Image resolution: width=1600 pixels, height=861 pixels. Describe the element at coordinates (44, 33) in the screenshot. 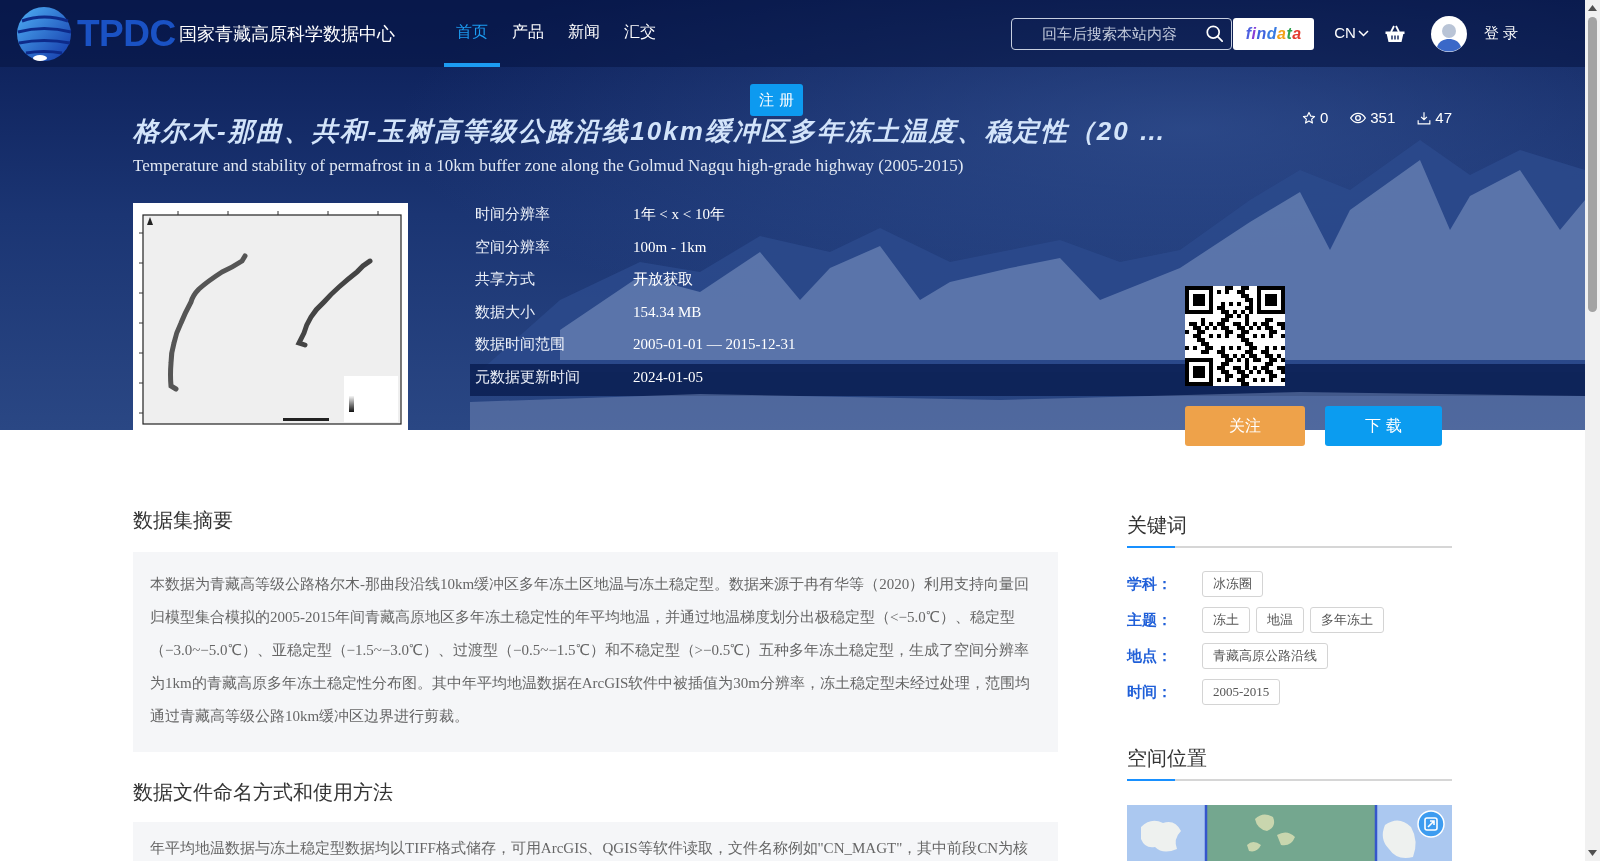

I see `globe-logo-icon` at that location.